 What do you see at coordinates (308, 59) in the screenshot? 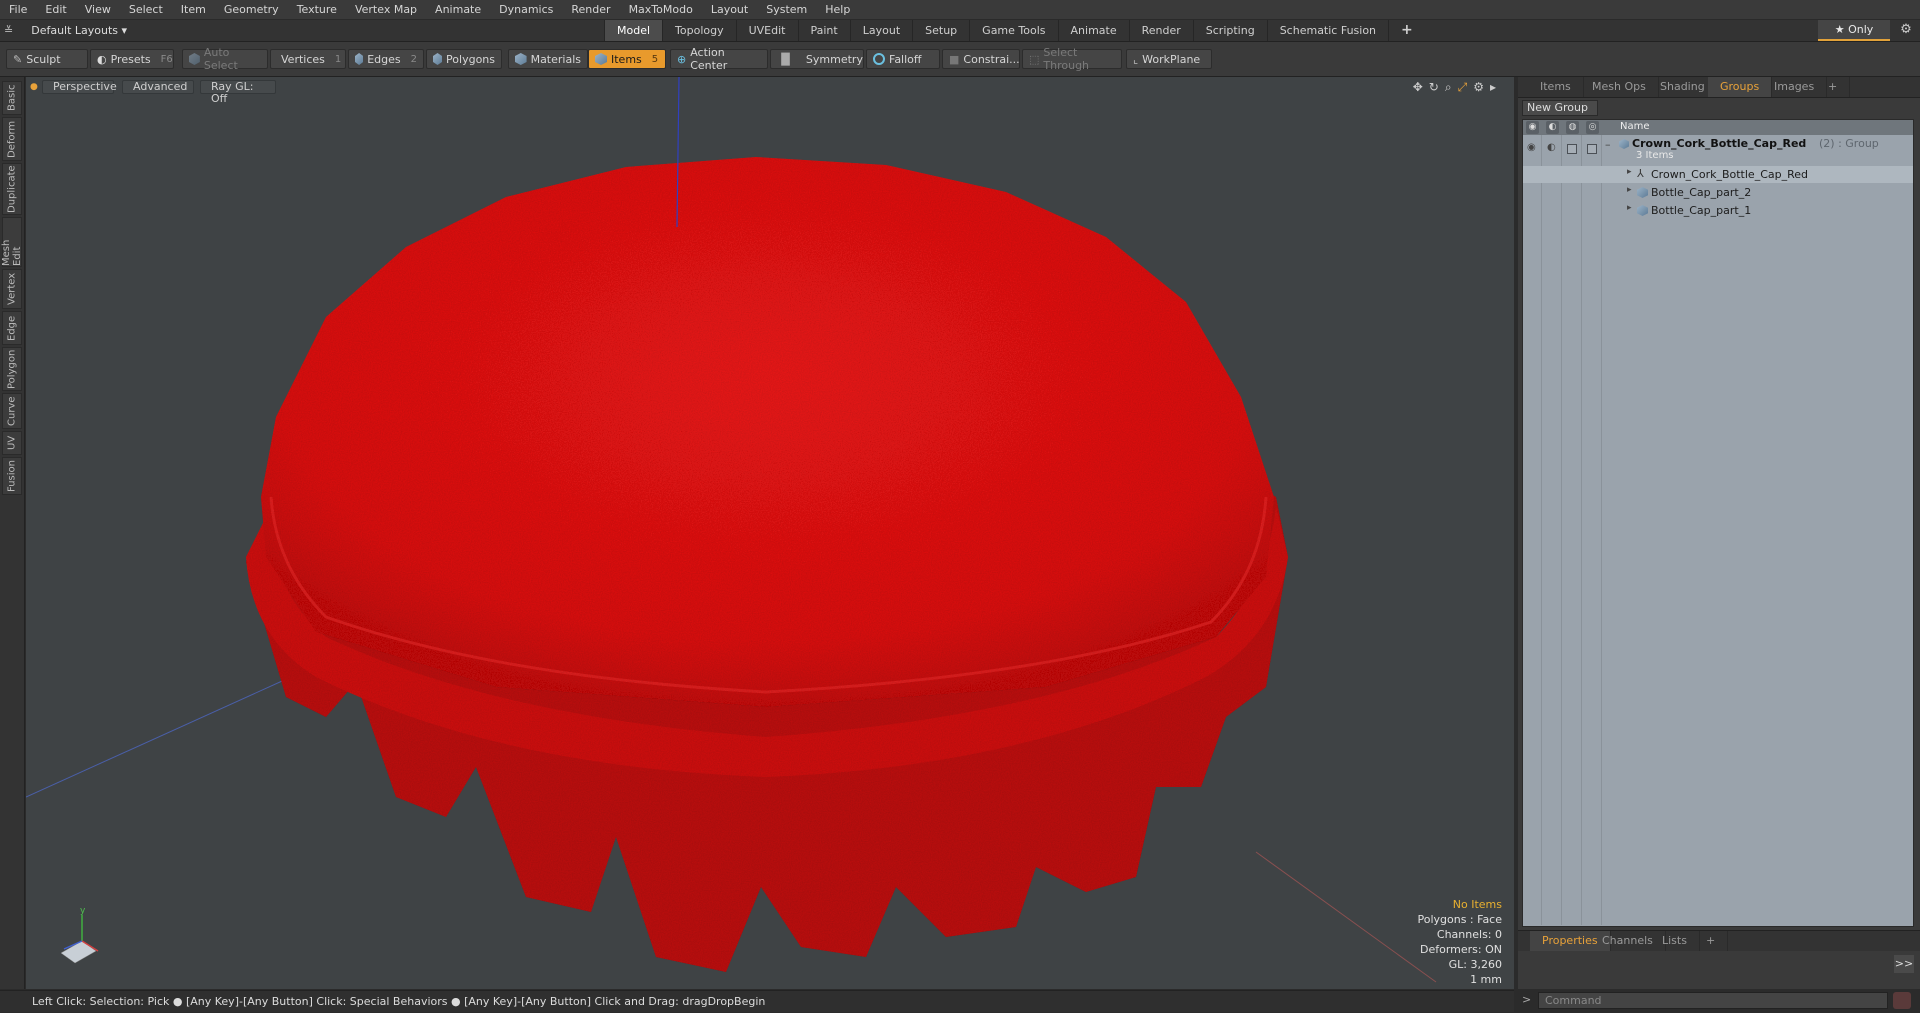
I see `vertices-button: Vertices 1` at bounding box center [308, 59].